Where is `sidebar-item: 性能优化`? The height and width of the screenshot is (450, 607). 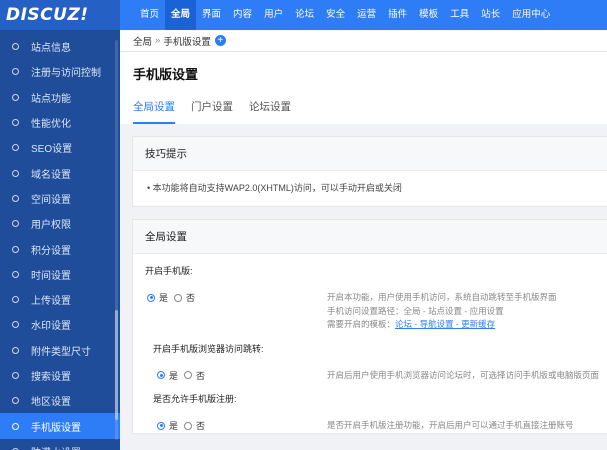
sidebar-item: 性能优化 is located at coordinates (60, 122).